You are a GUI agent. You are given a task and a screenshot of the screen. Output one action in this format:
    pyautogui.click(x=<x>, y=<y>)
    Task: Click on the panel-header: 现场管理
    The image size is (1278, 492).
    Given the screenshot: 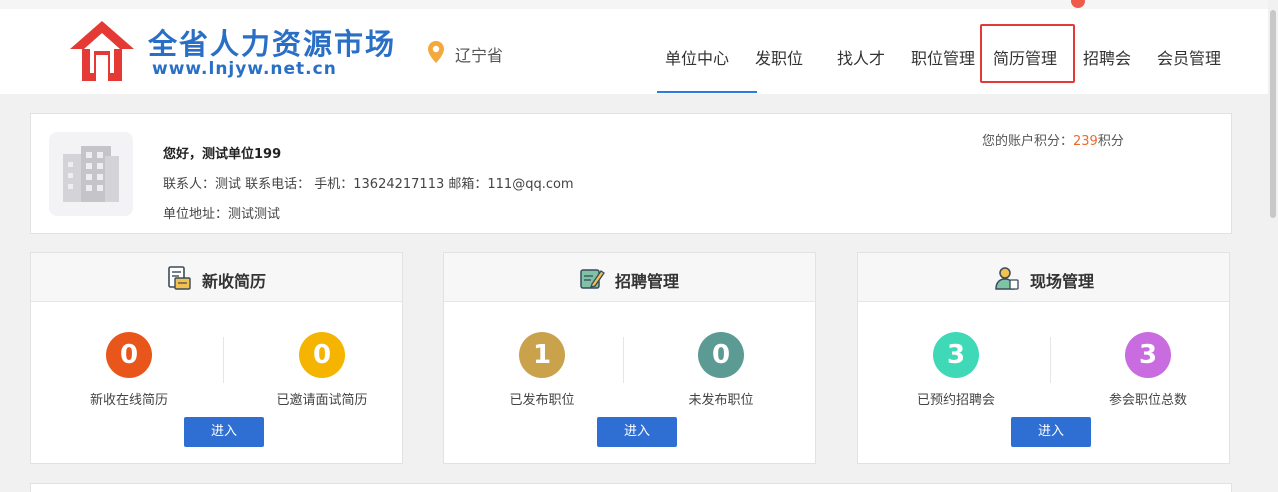 What is the action you would take?
    pyautogui.click(x=1043, y=277)
    